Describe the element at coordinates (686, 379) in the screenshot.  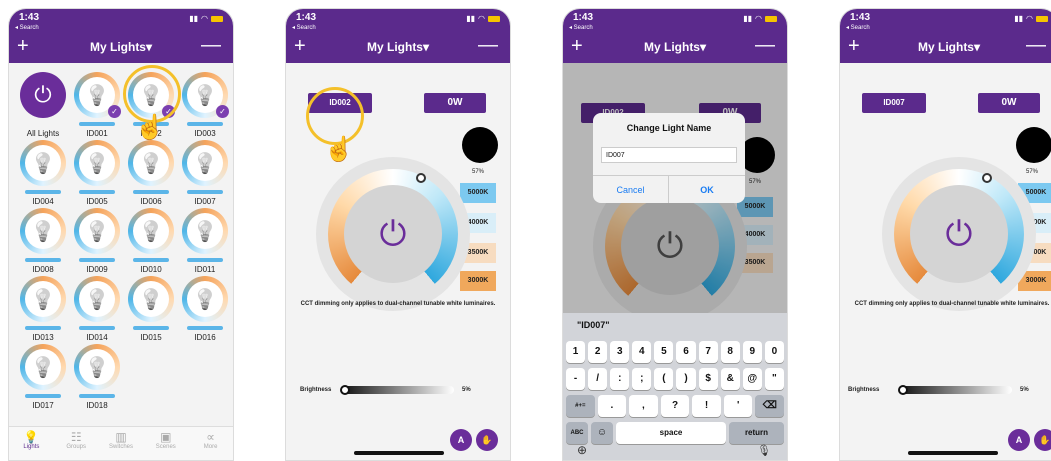
I see `key: )` at that location.